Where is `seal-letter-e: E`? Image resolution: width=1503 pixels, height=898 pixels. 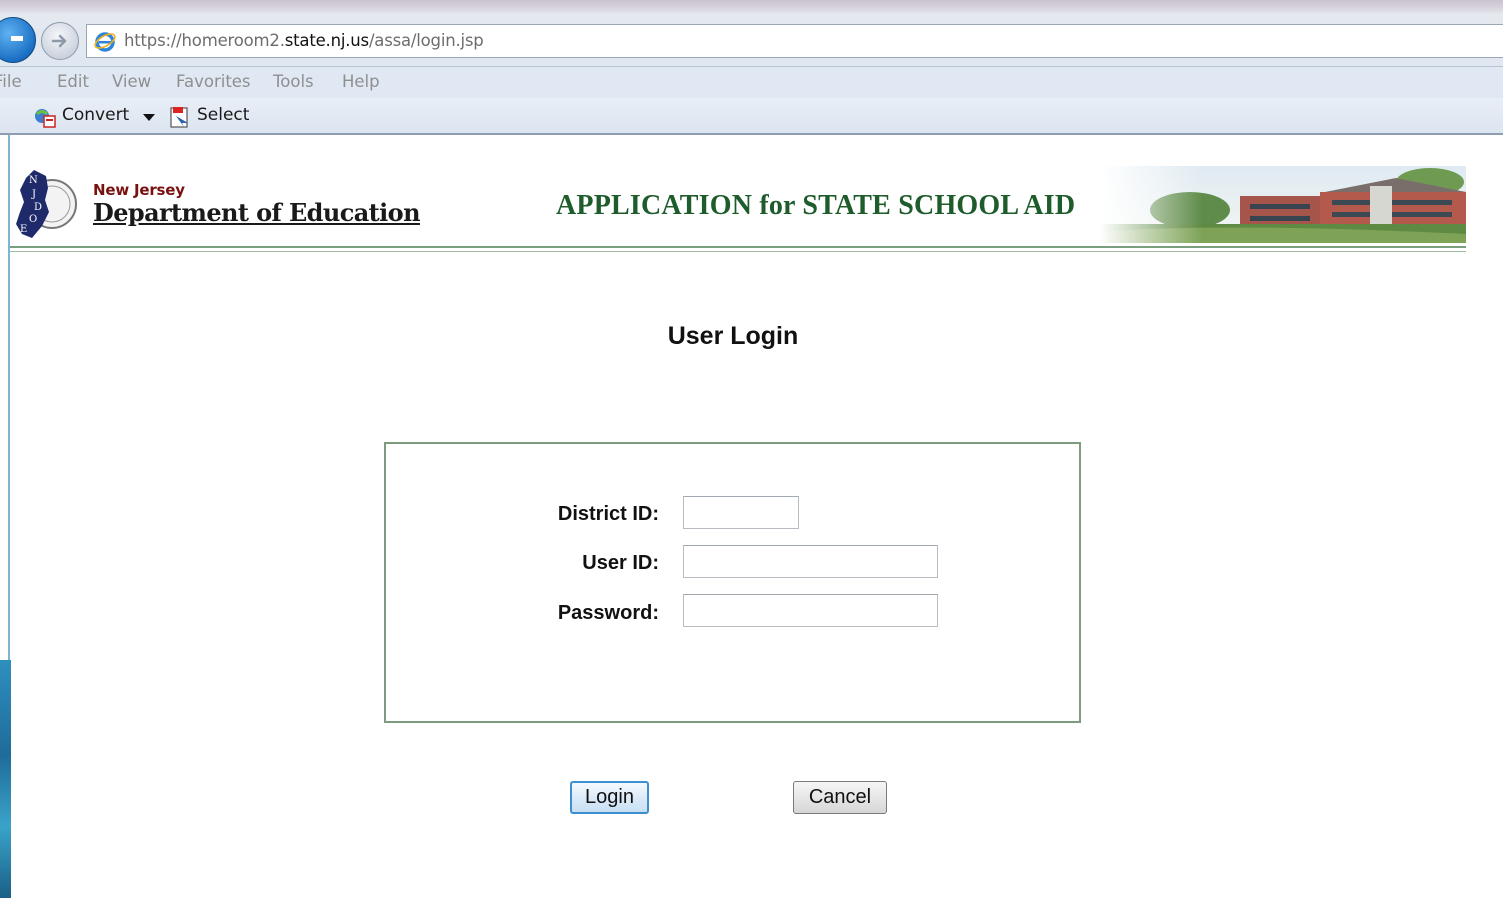 seal-letter-e: E is located at coordinates (23, 229).